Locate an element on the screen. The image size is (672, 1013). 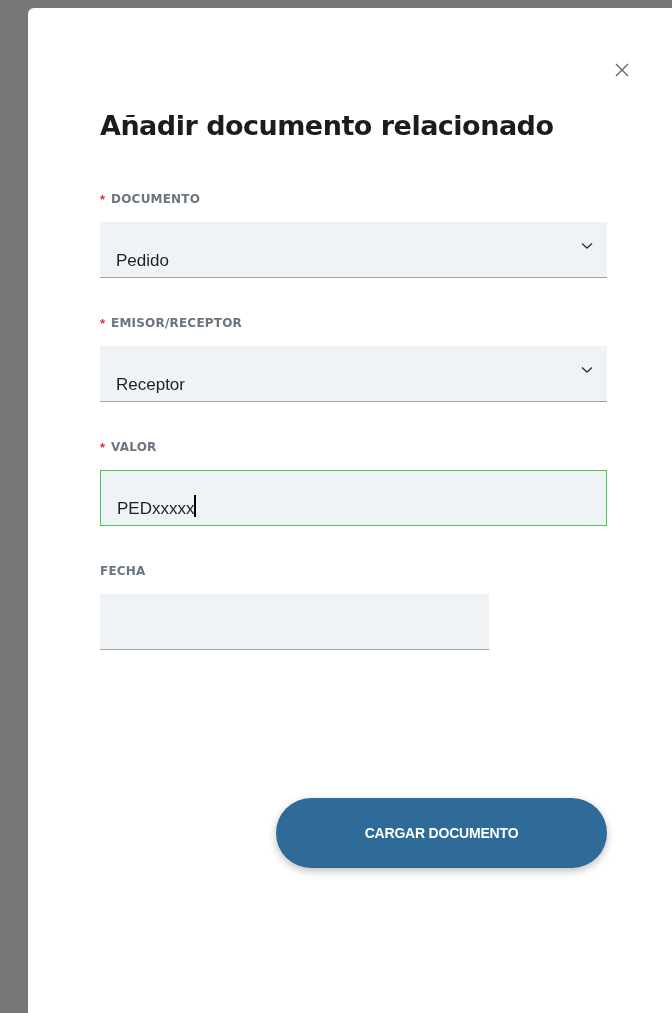
field-label: DOCUMENTO is located at coordinates (156, 199).